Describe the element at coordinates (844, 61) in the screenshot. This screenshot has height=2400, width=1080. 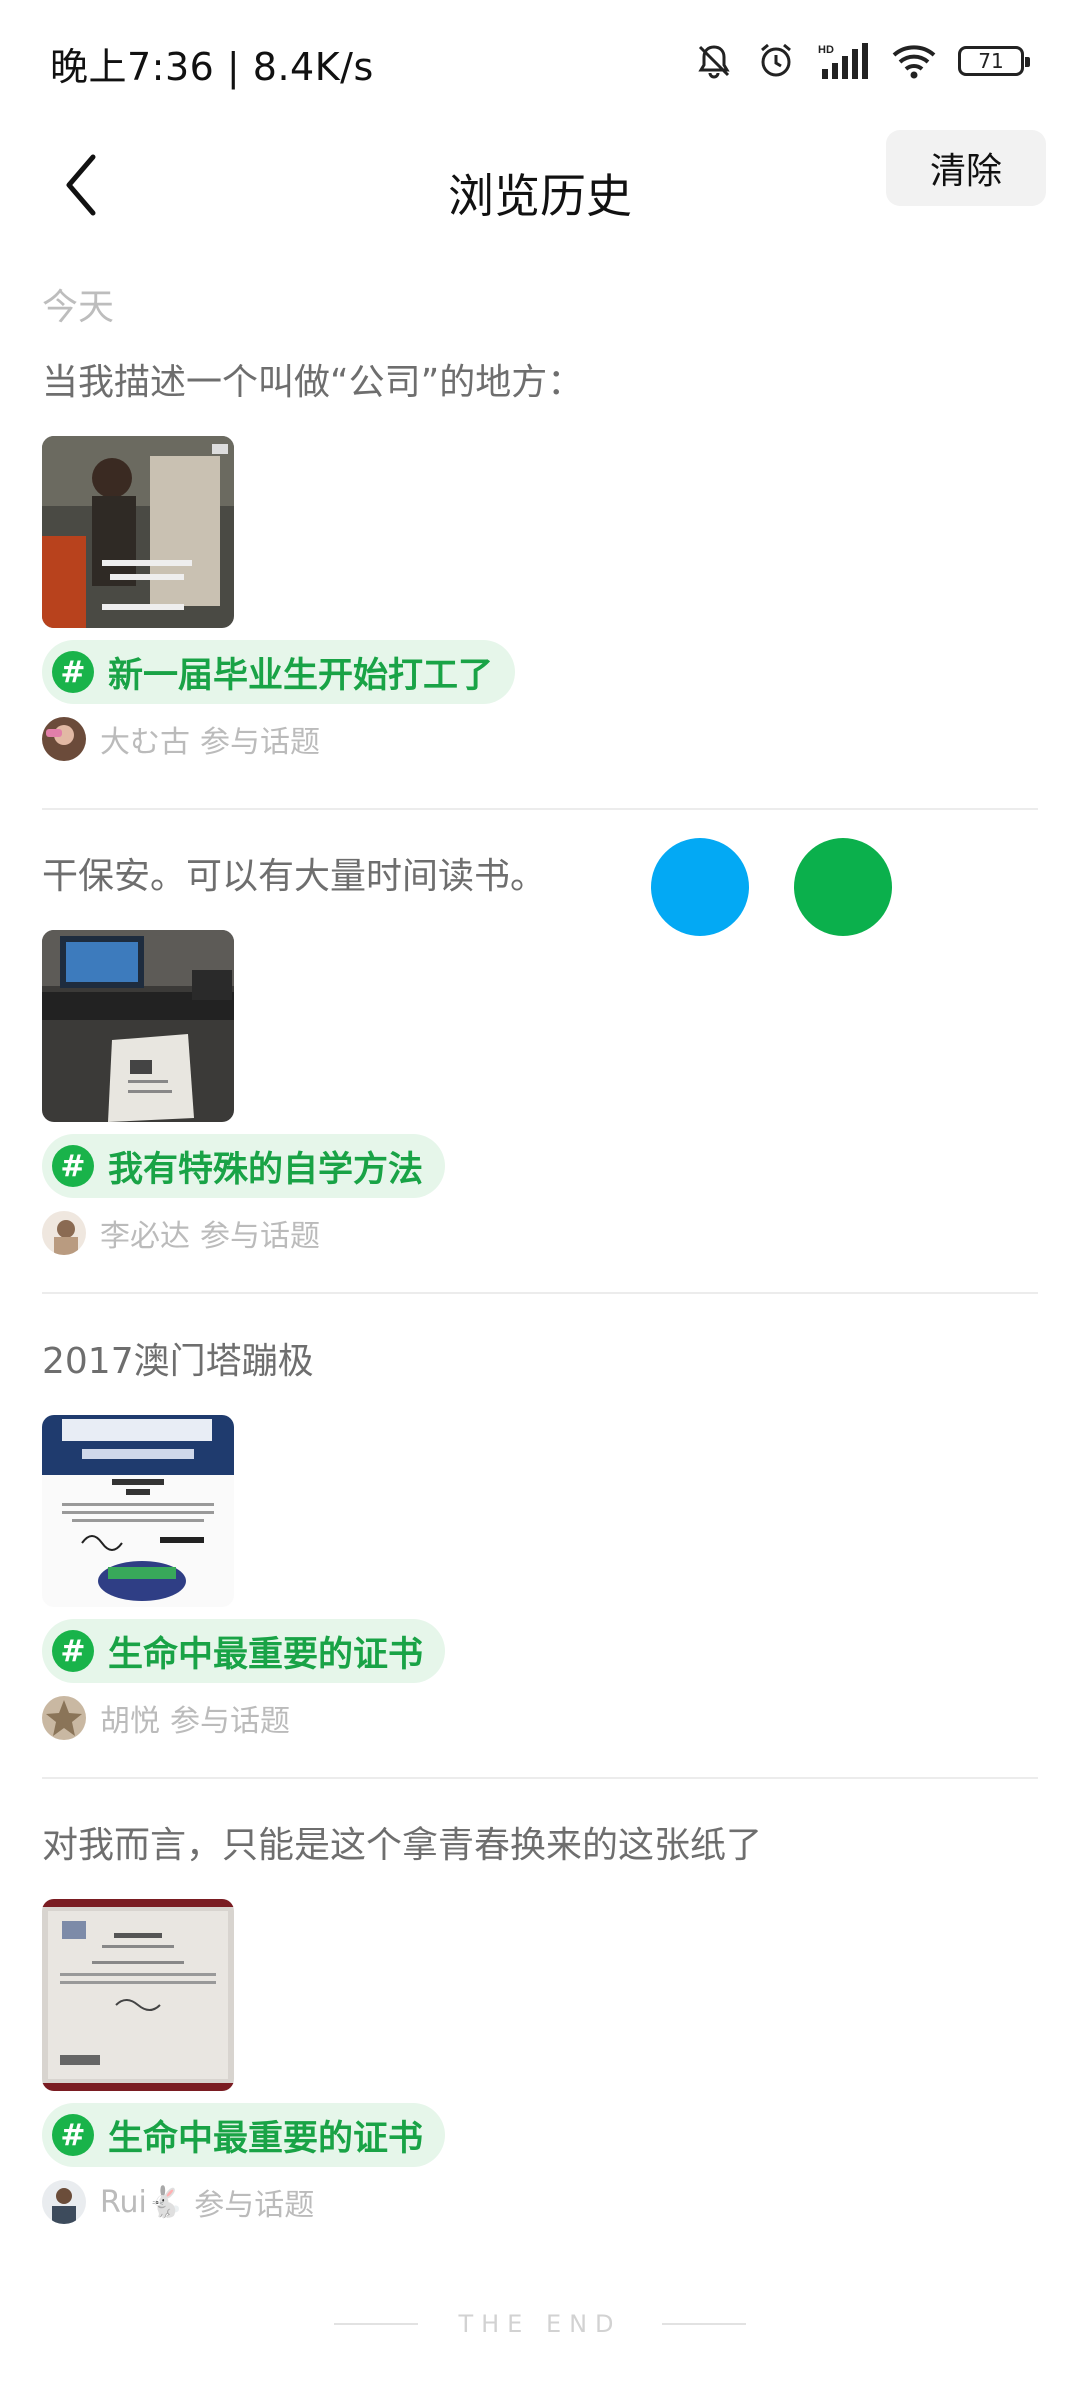
I see `hd-signal-icon: HD` at that location.